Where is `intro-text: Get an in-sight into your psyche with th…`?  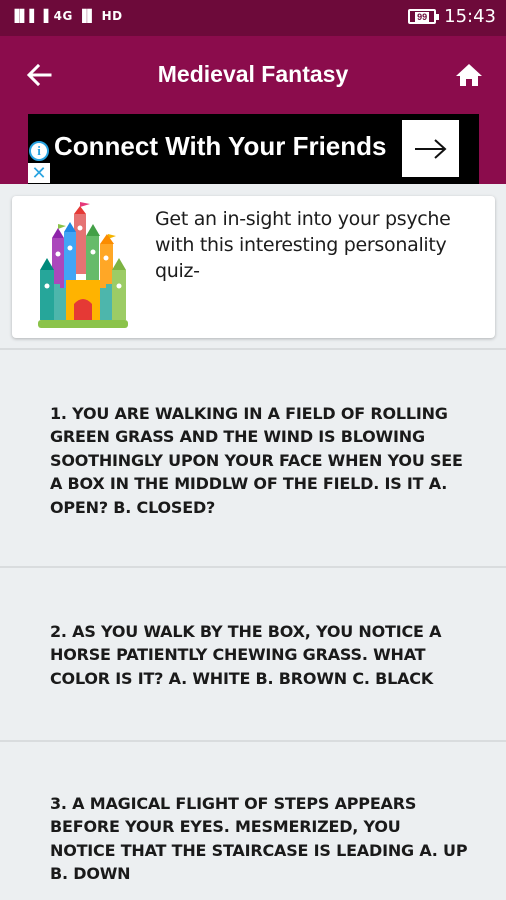
intro-text: Get an in-sight into your psyche with th… is located at coordinates (303, 245).